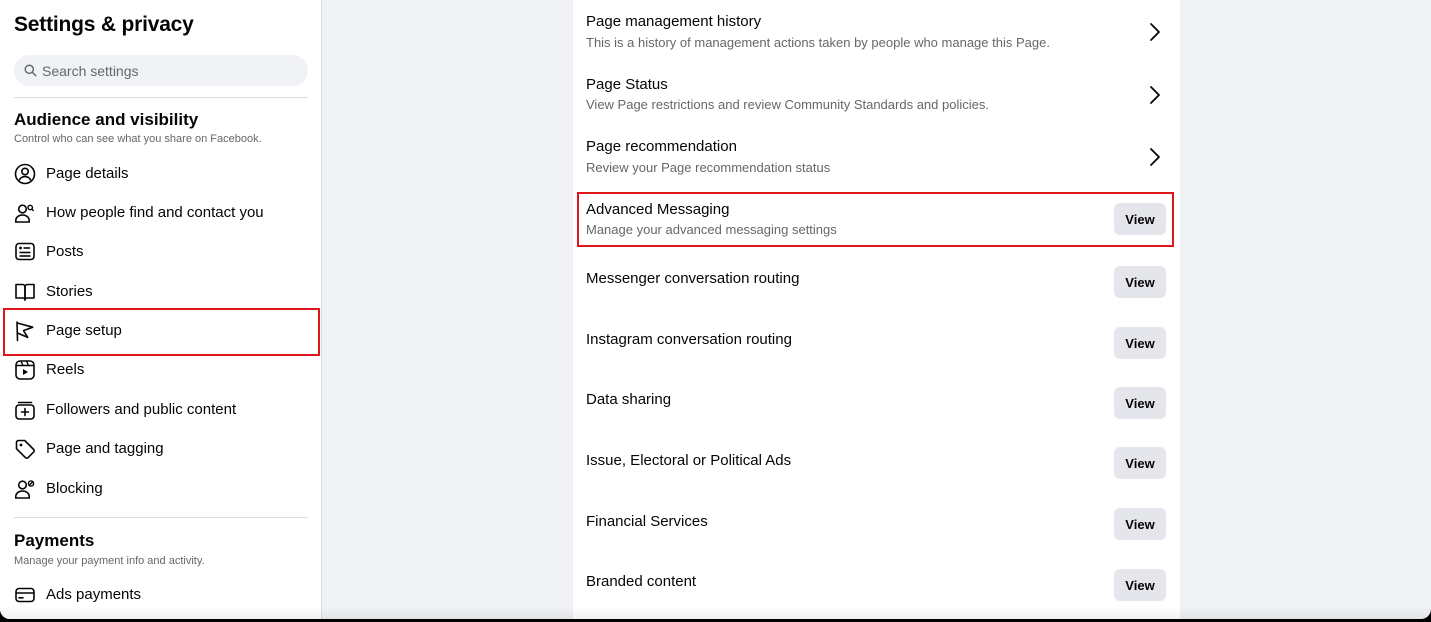 The image size is (1431, 622). Describe the element at coordinates (25, 174) in the screenshot. I see `user-circle-icon` at that location.